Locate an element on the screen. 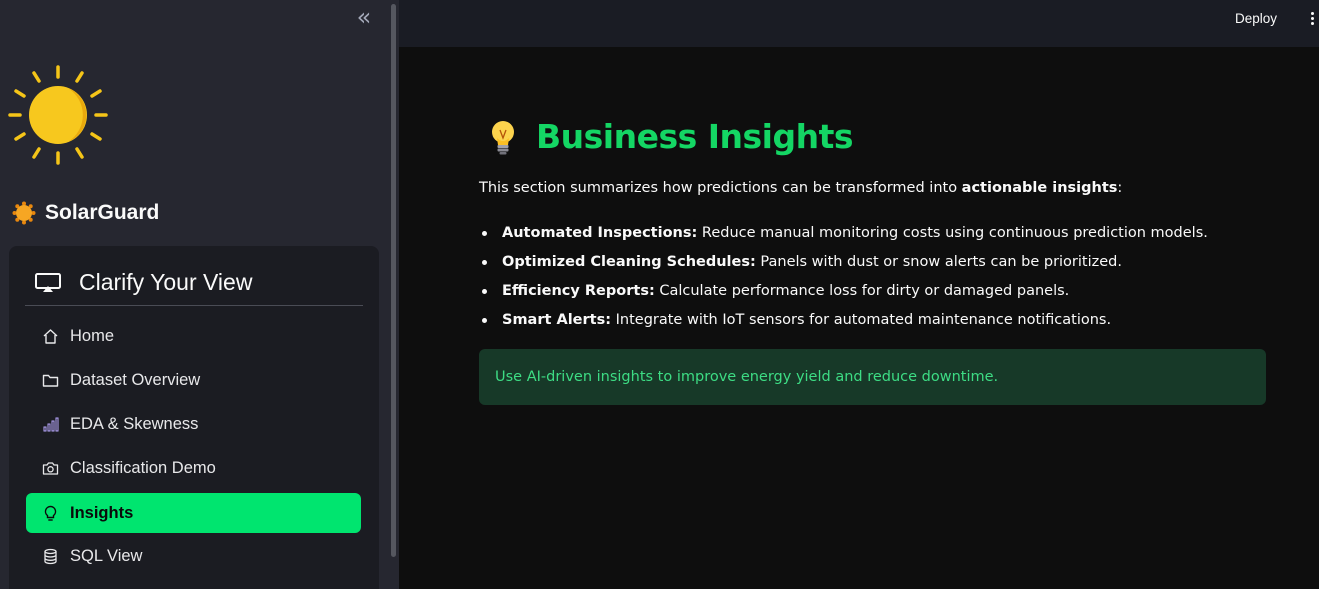 The image size is (1319, 589). brand-name: SolarGuard is located at coordinates (102, 212).